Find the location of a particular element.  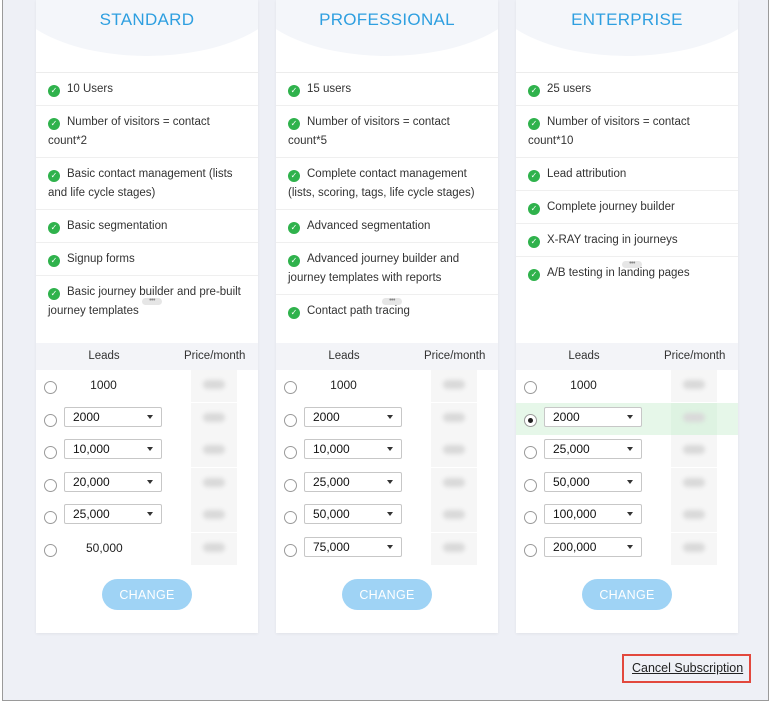

plan-name: STANDARD is located at coordinates (147, 19).